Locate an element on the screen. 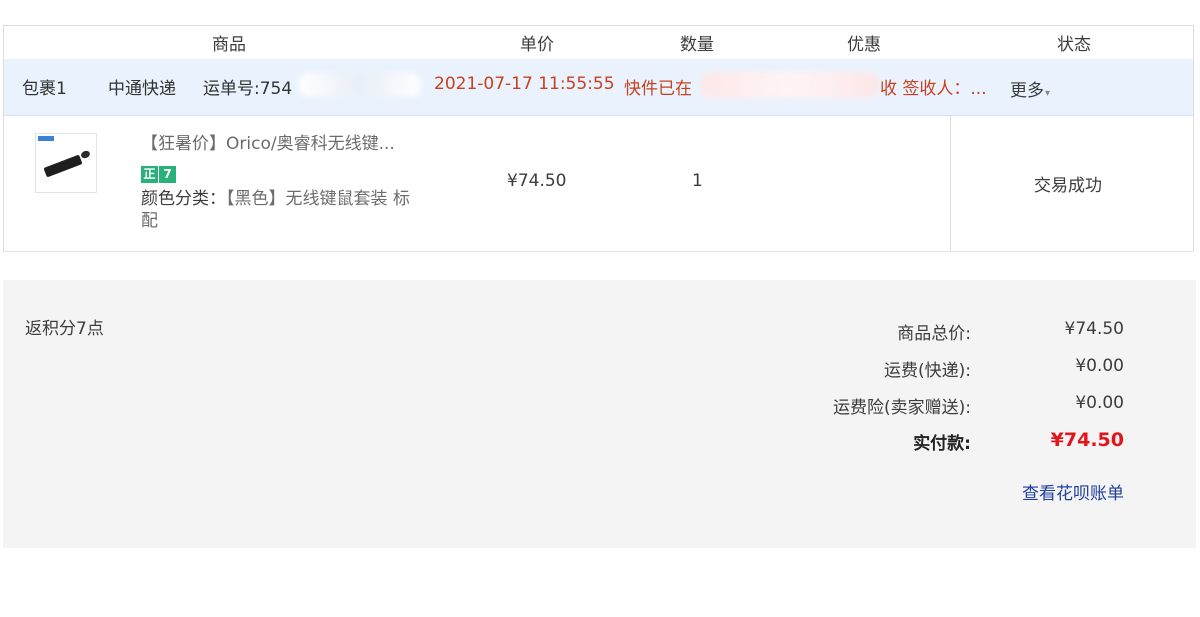 The image size is (1200, 617). subtotal-value: ¥74.50 is located at coordinates (1094, 329).